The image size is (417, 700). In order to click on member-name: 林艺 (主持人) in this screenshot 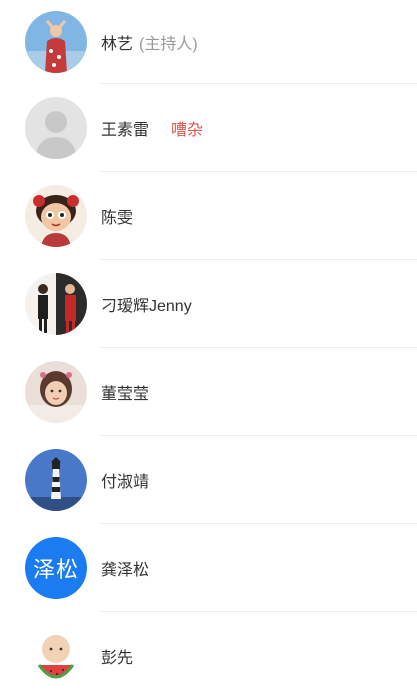, I will do `click(149, 44)`.